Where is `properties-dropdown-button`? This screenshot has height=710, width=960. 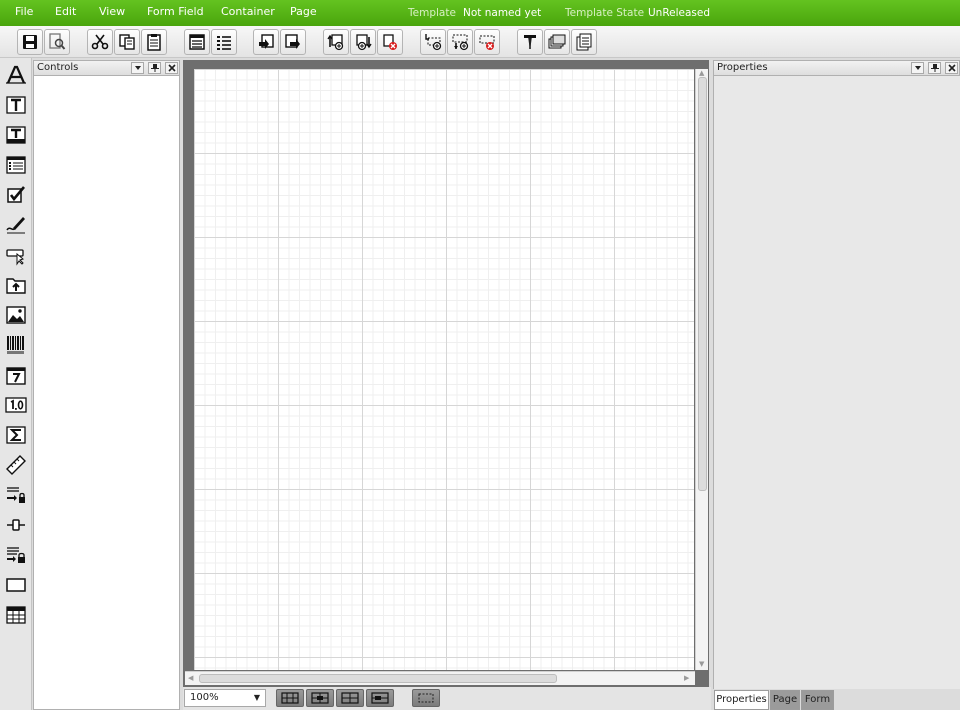
properties-dropdown-button is located at coordinates (917, 68).